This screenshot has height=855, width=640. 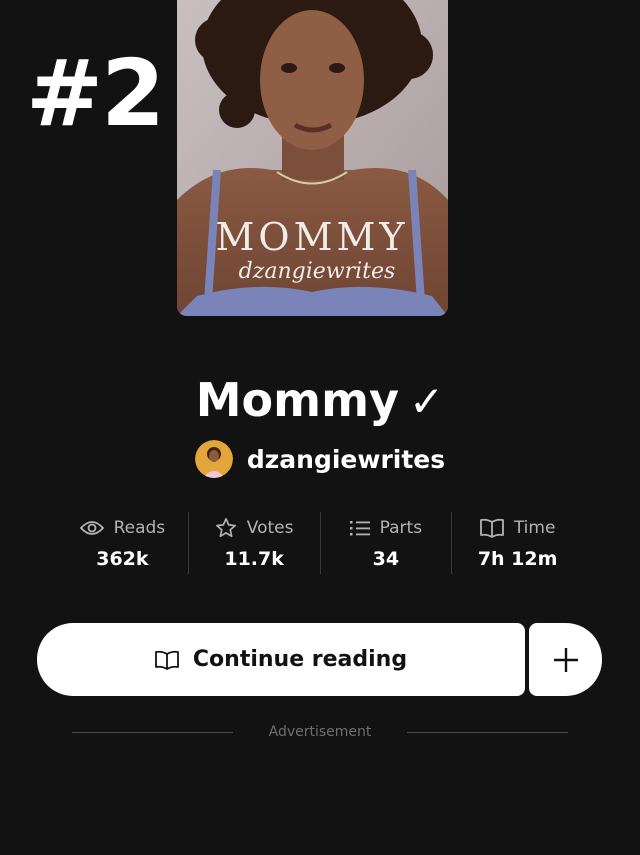 What do you see at coordinates (253, 543) in the screenshot?
I see `stat-votes: Votes 11.7k` at bounding box center [253, 543].